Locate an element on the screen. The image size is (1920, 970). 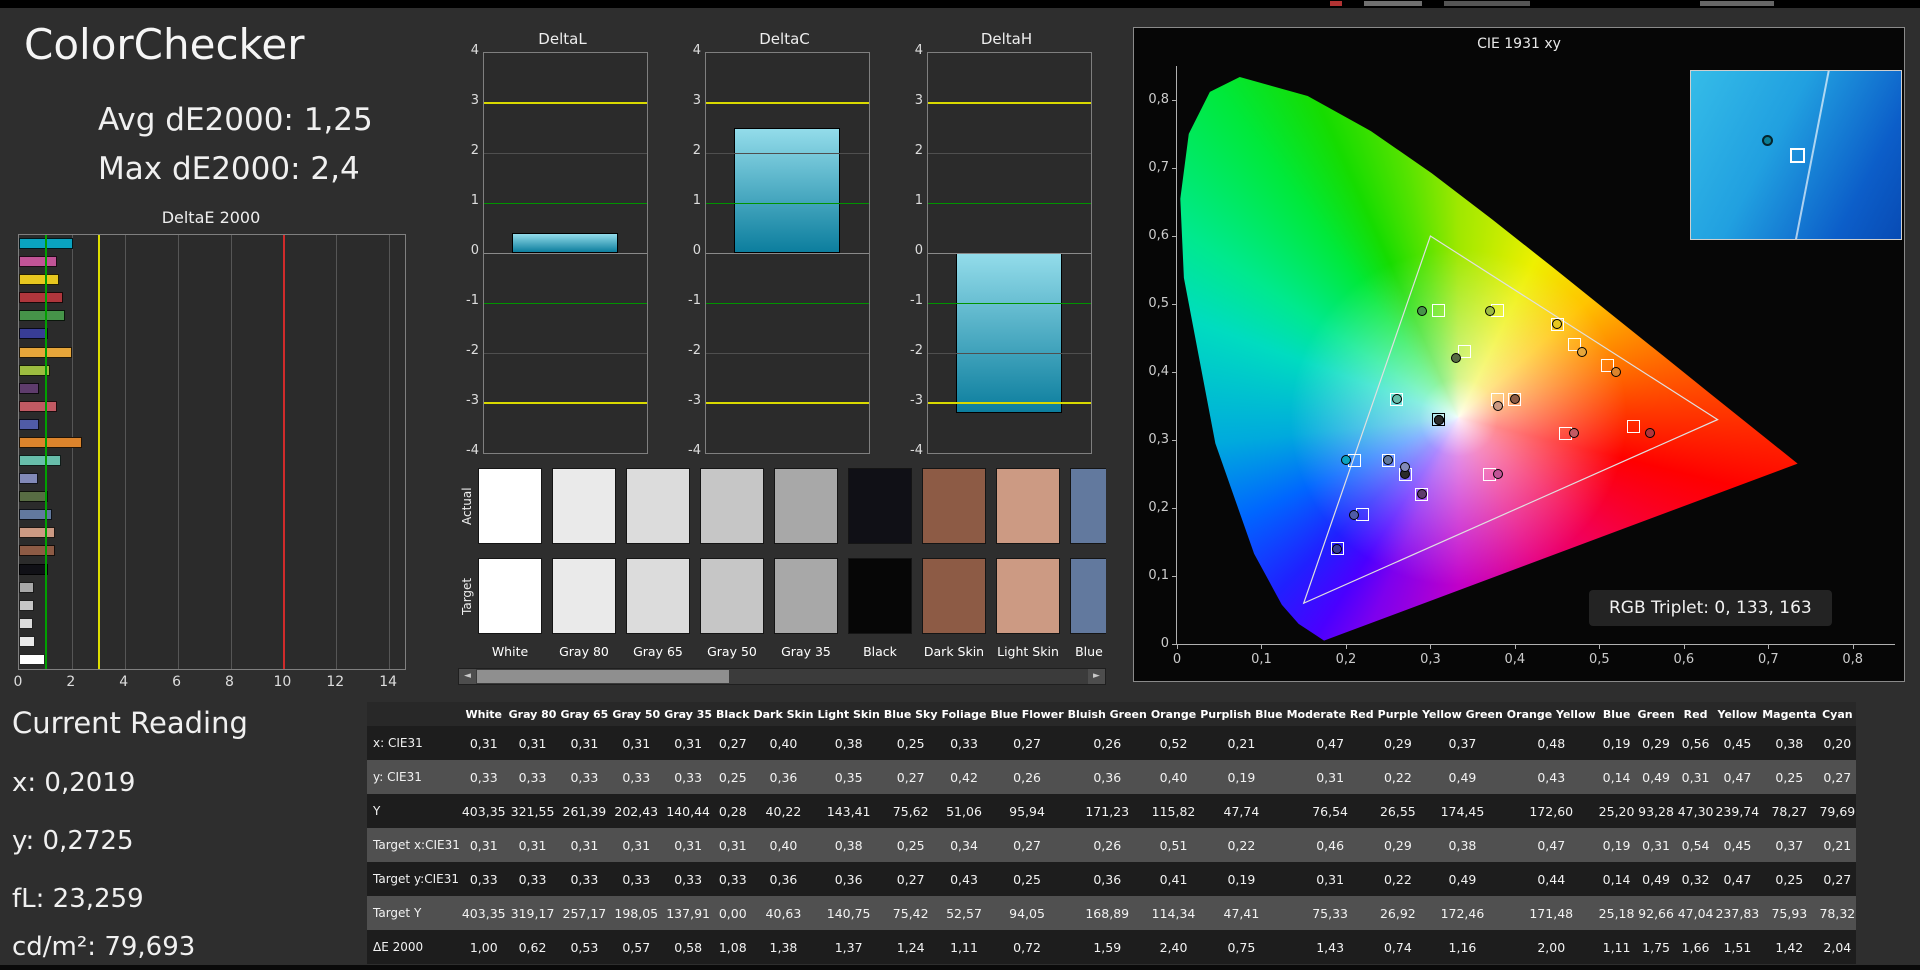
cie-y-tick-label: 0 is located at coordinates (1164, 643).